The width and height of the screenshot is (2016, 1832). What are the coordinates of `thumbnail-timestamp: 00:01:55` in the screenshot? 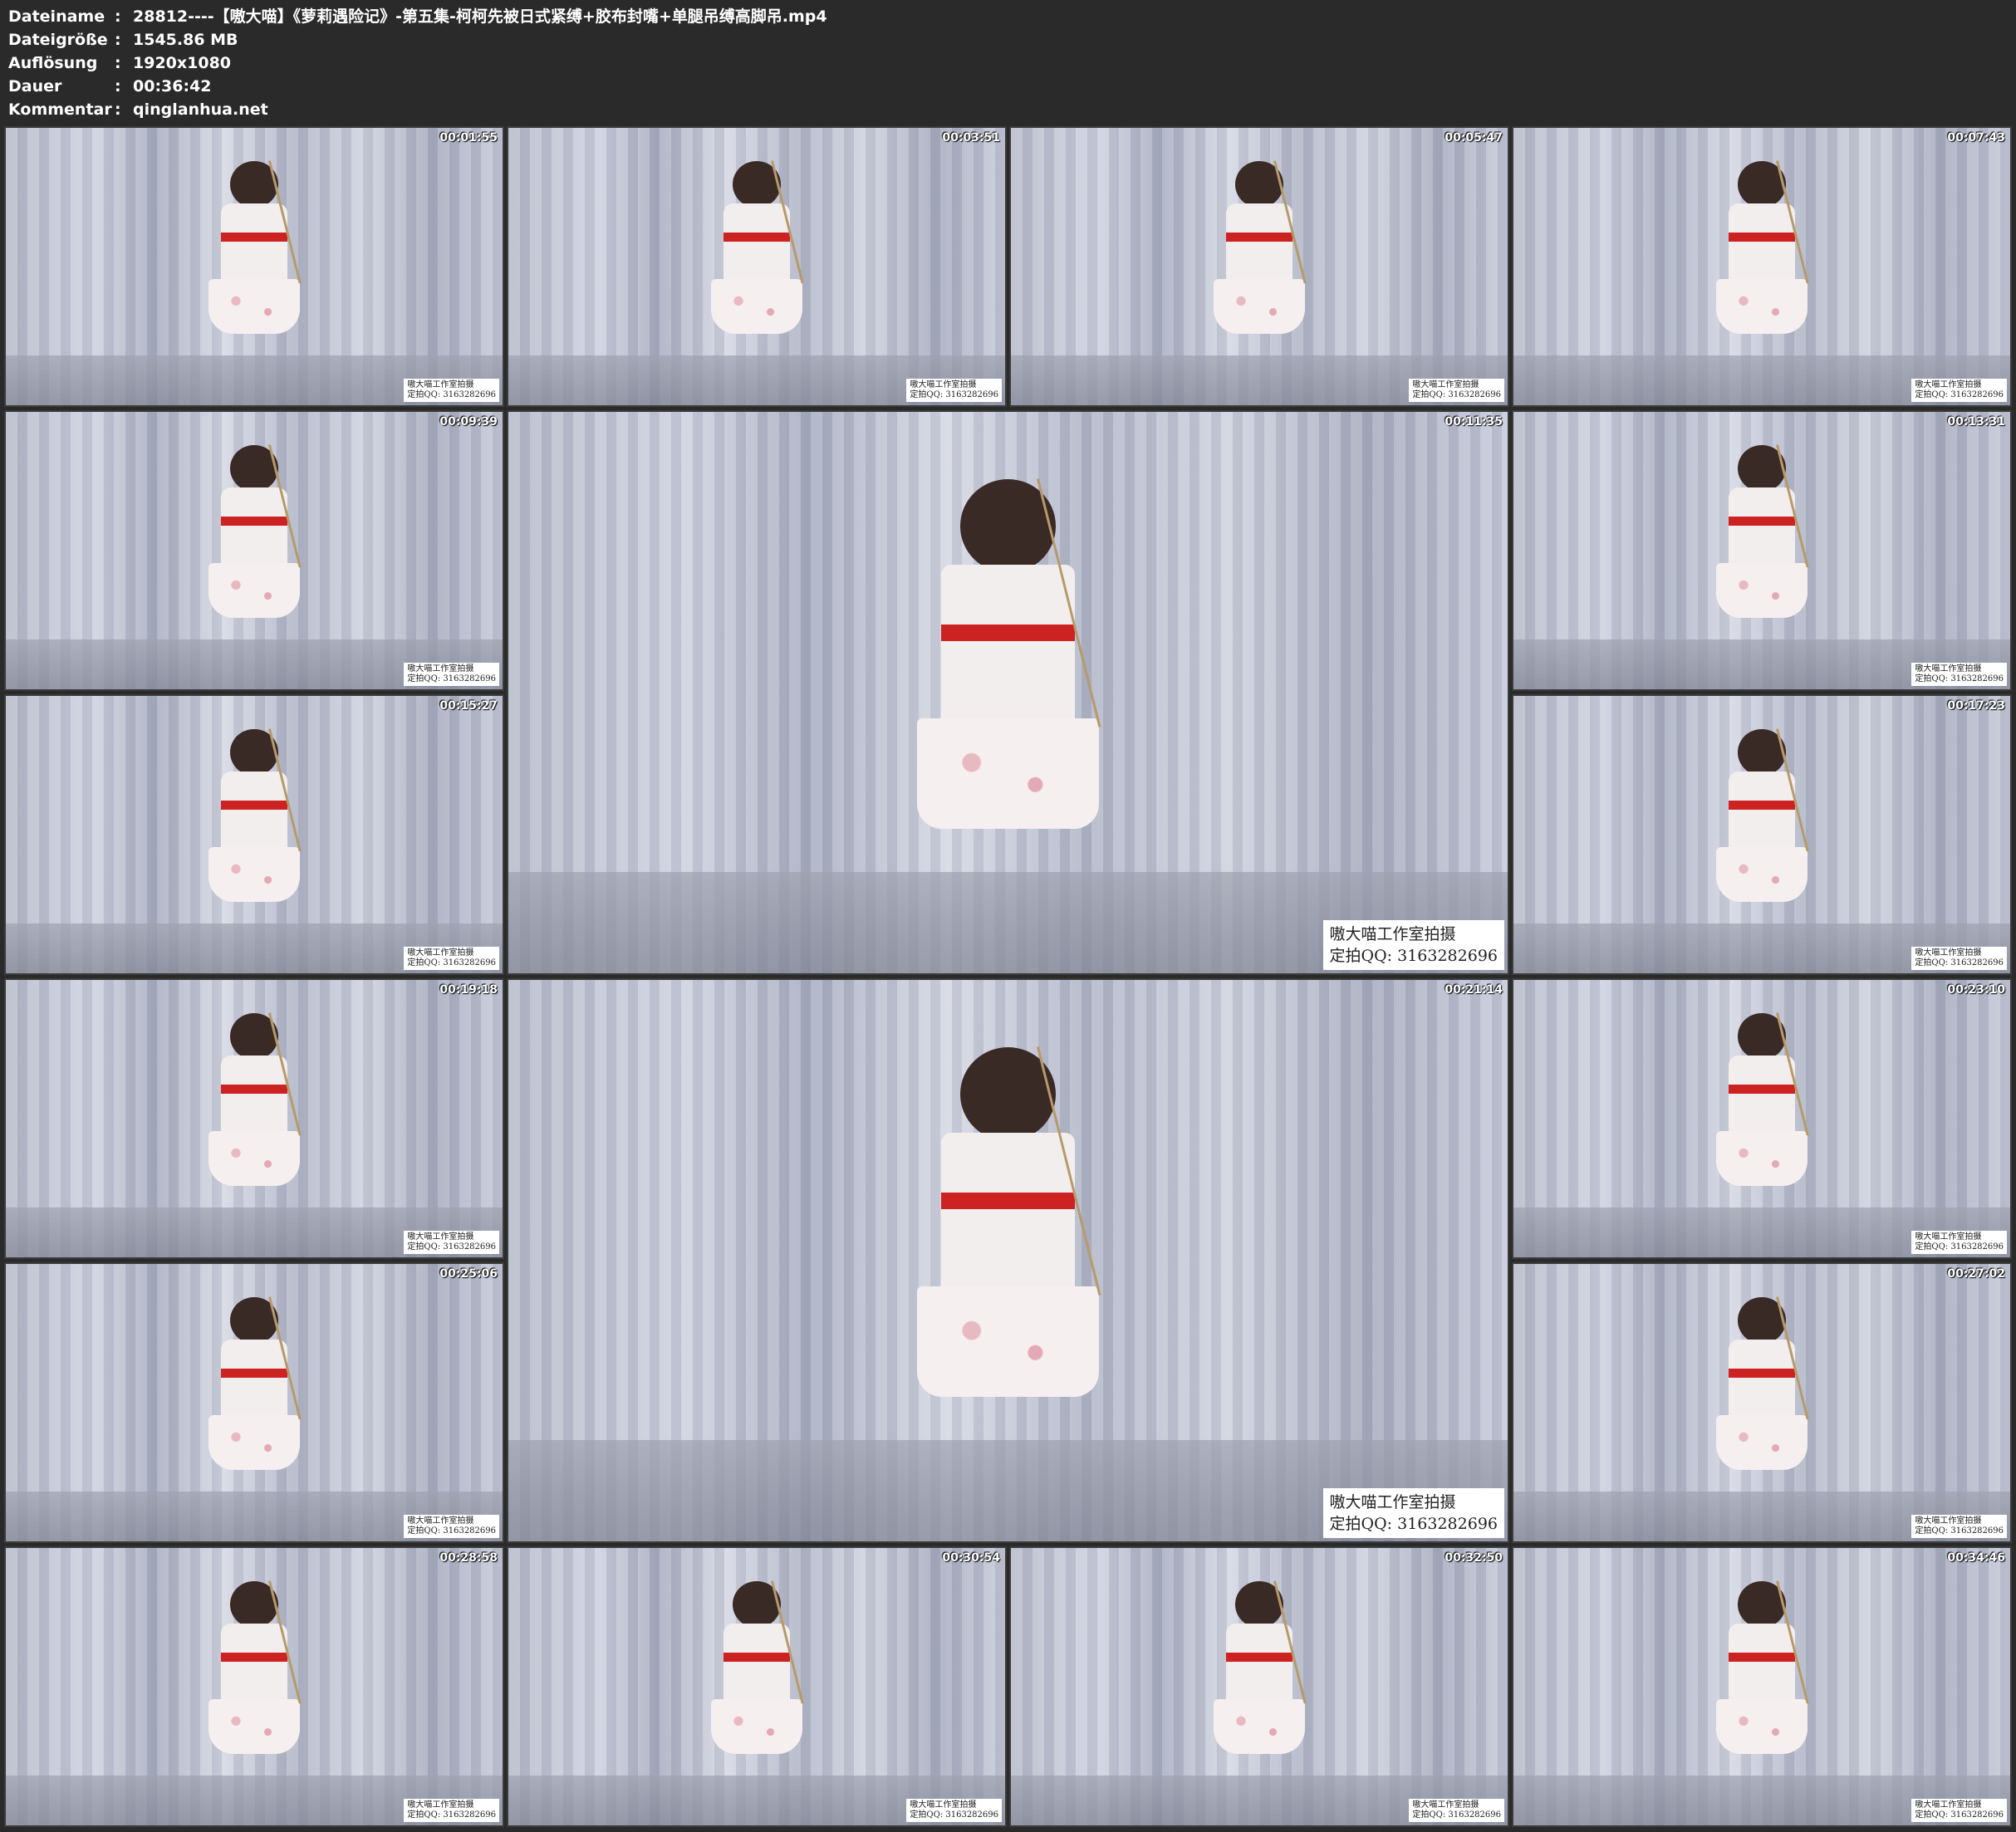 It's located at (468, 138).